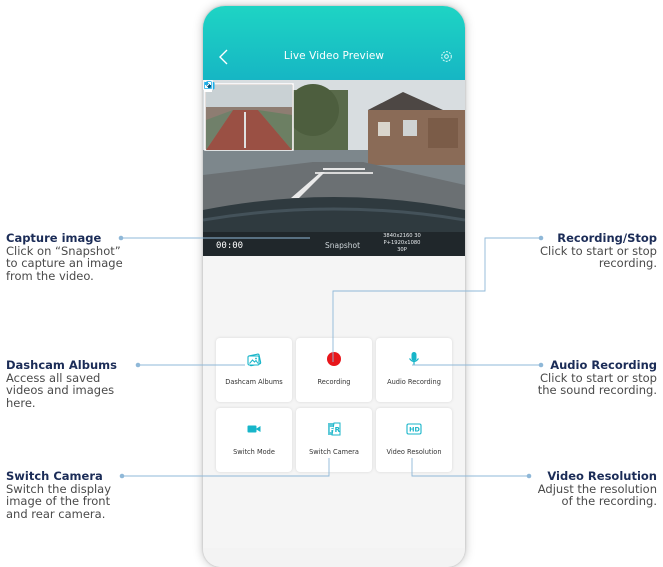 This screenshot has height=567, width=663. I want to click on svg-text: R, so click(338, 430).